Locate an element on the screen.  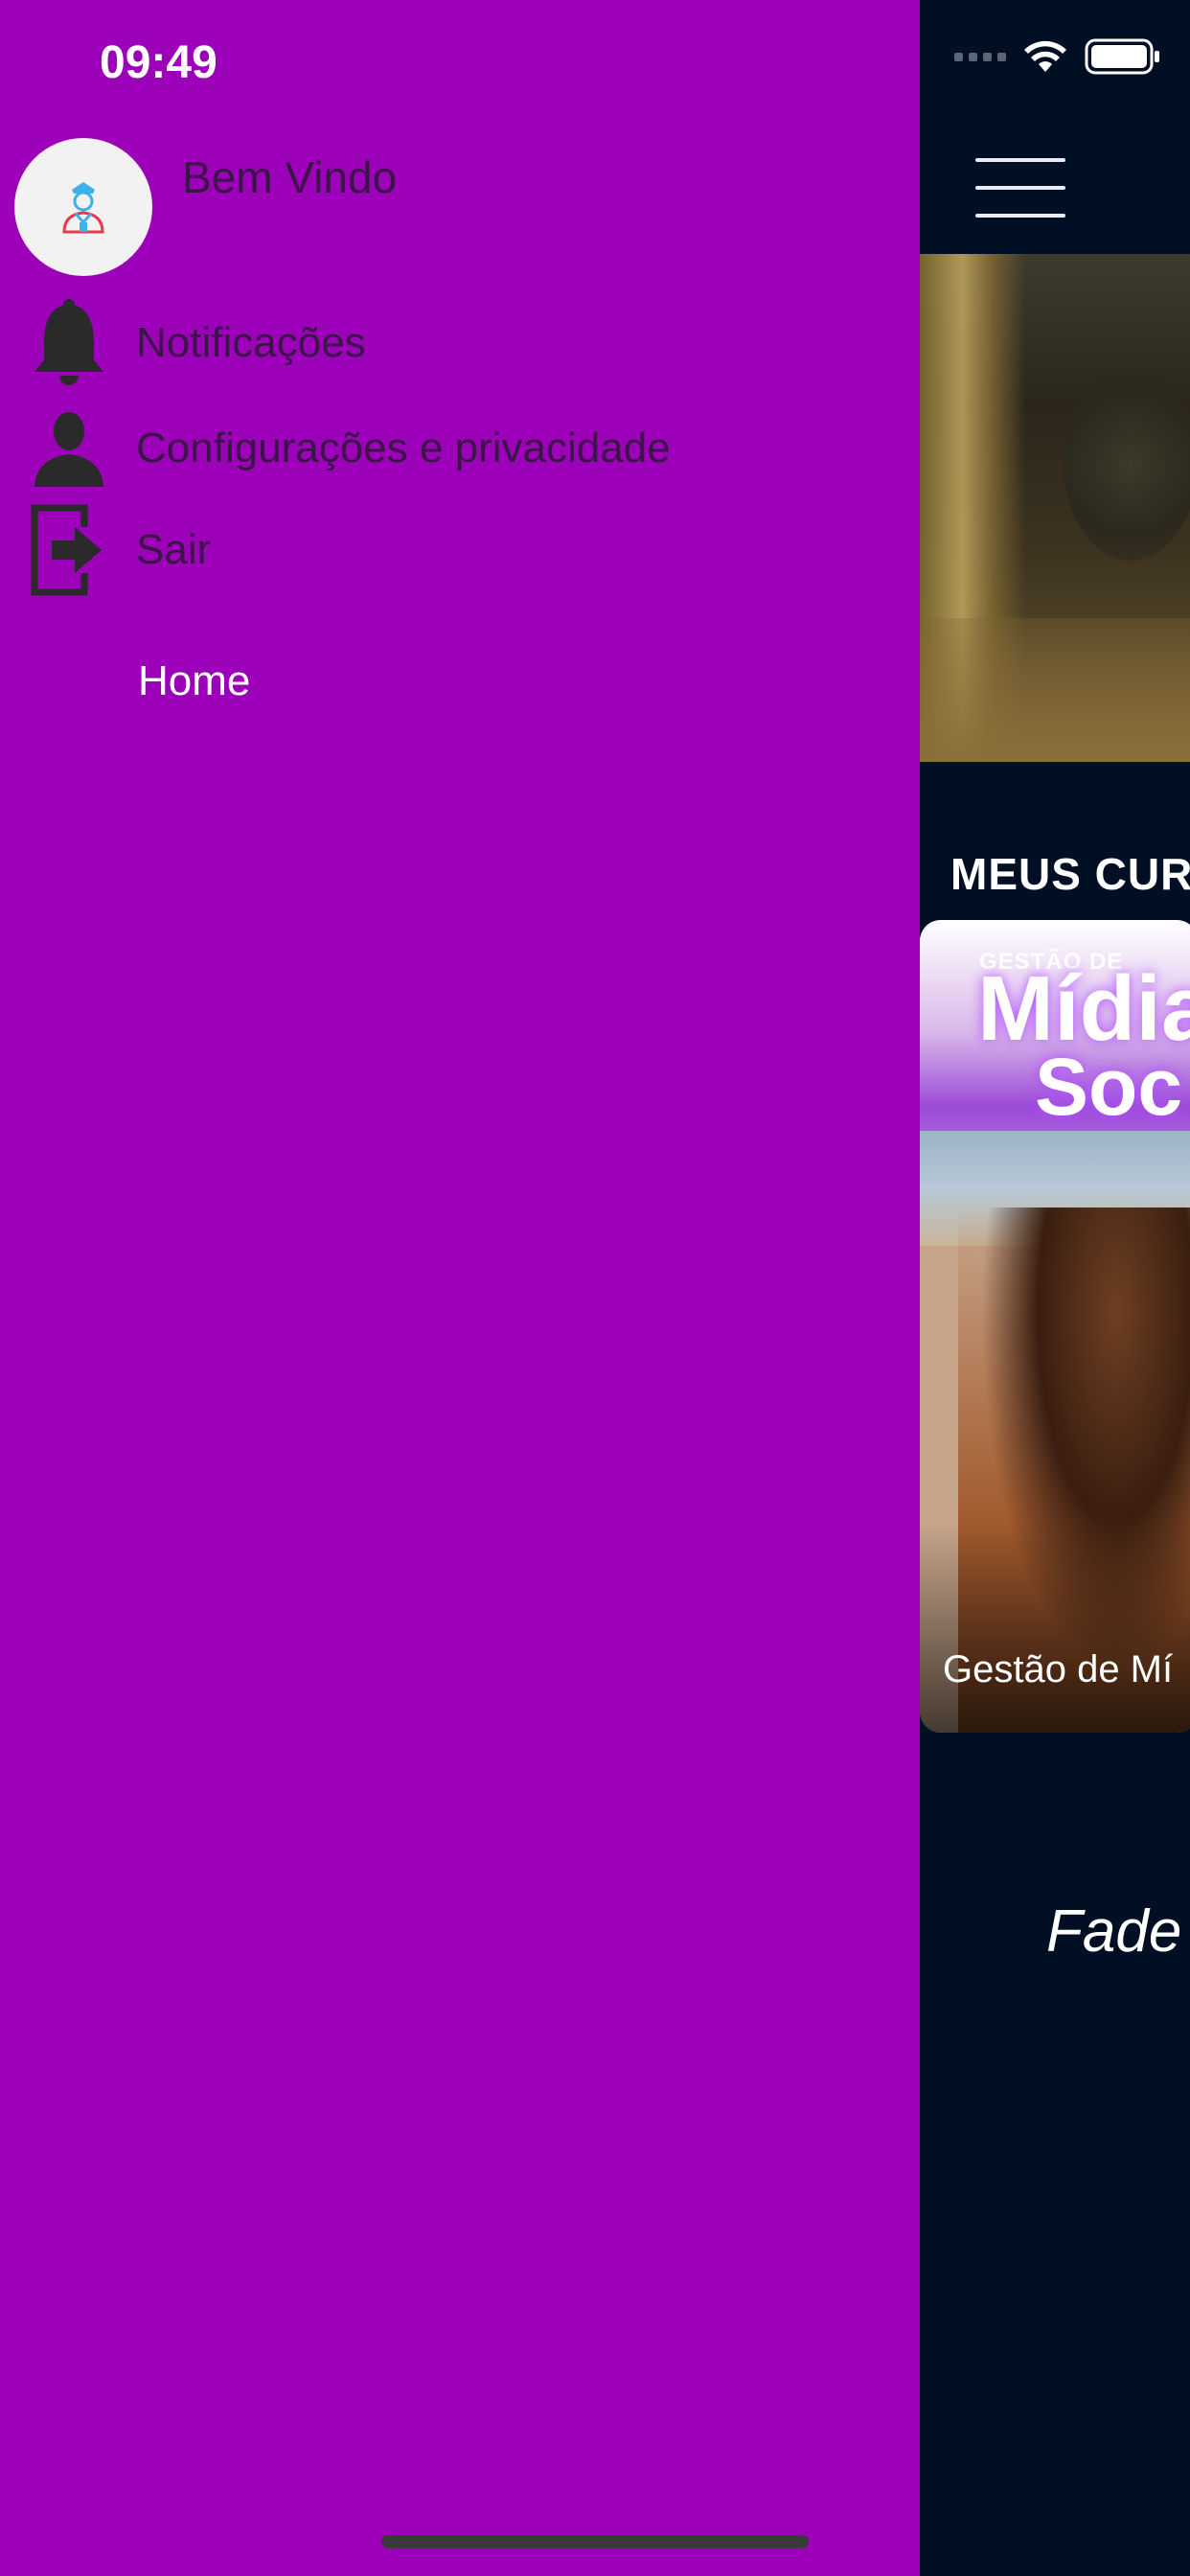
menu-item-notifications: Notificações is located at coordinates (198, 343).